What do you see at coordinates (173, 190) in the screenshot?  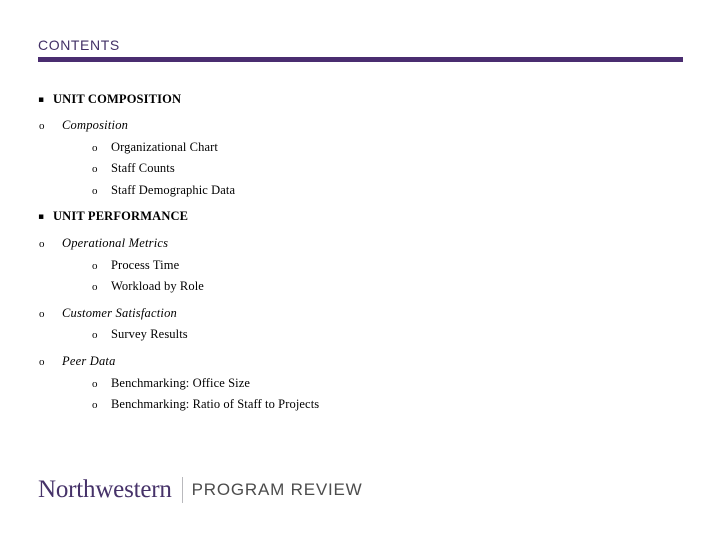 I see `outline-item-label: Staff Demographic Data` at bounding box center [173, 190].